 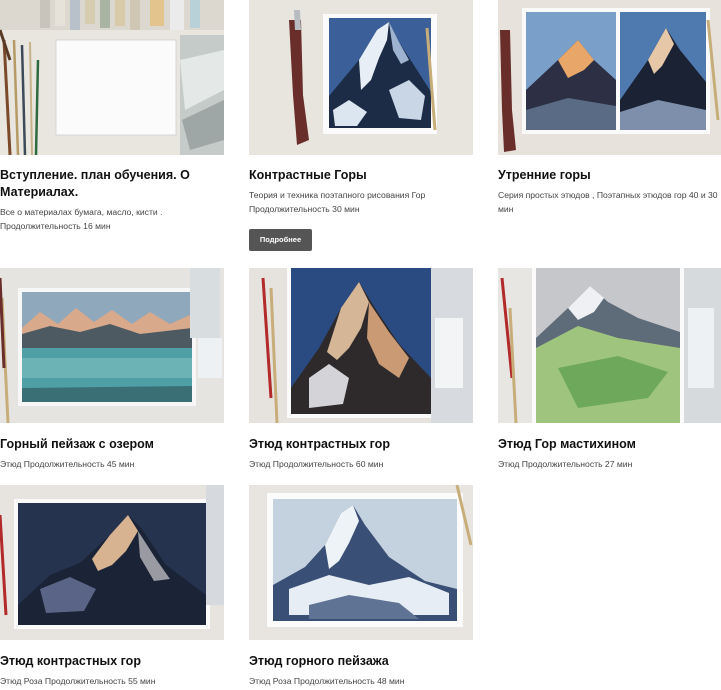 What do you see at coordinates (565, 464) in the screenshot?
I see `course-description: Этюд Продолжительность 27 мин` at bounding box center [565, 464].